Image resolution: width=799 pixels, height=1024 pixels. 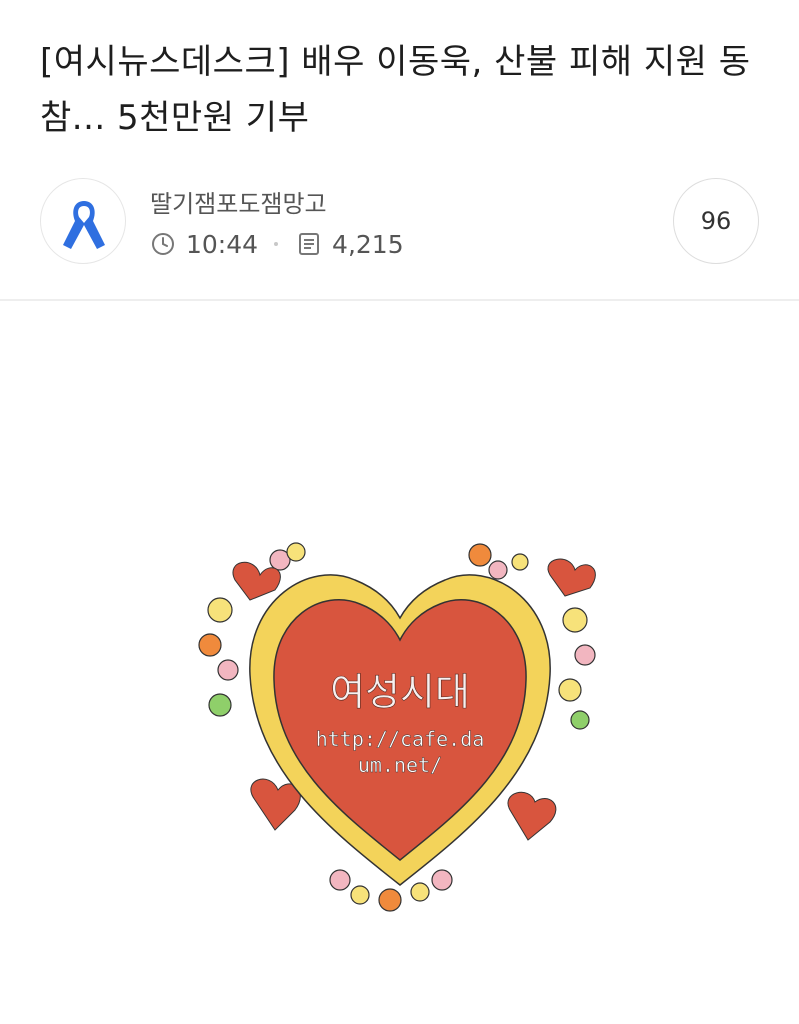 I want to click on logo-url-line2: um.net/, so click(x=400, y=765).